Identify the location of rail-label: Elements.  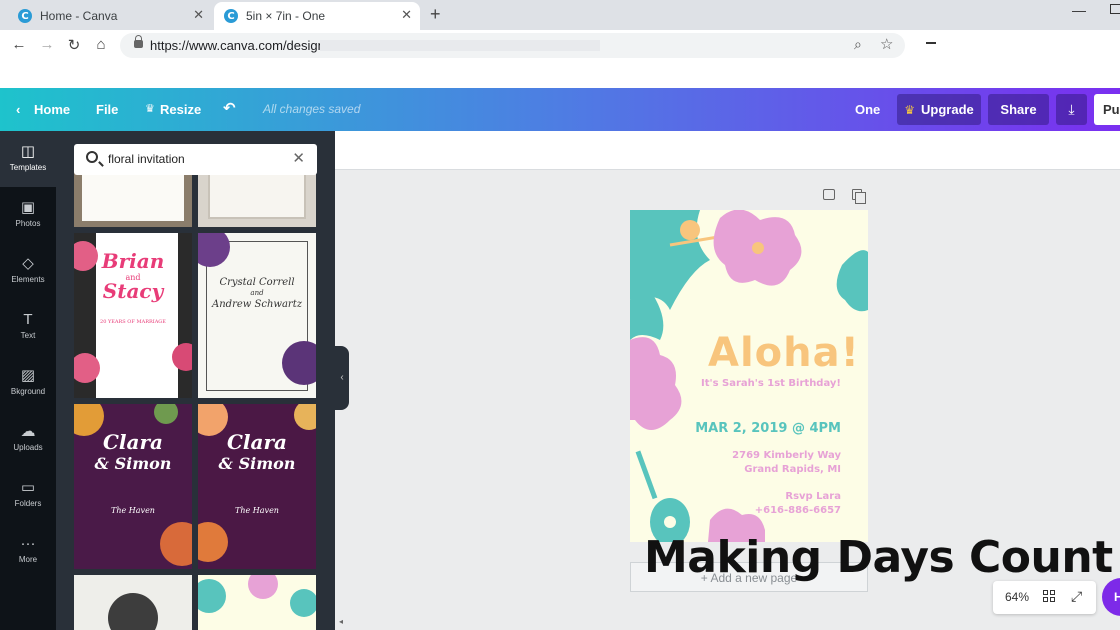
(28, 279).